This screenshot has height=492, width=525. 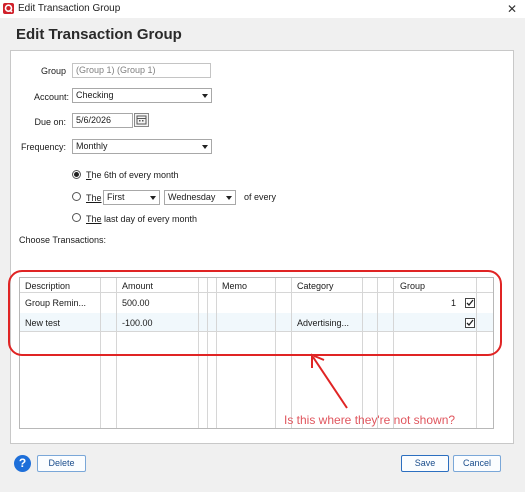 What do you see at coordinates (135, 175) in the screenshot?
I see `option1-text: he 6th of every month` at bounding box center [135, 175].